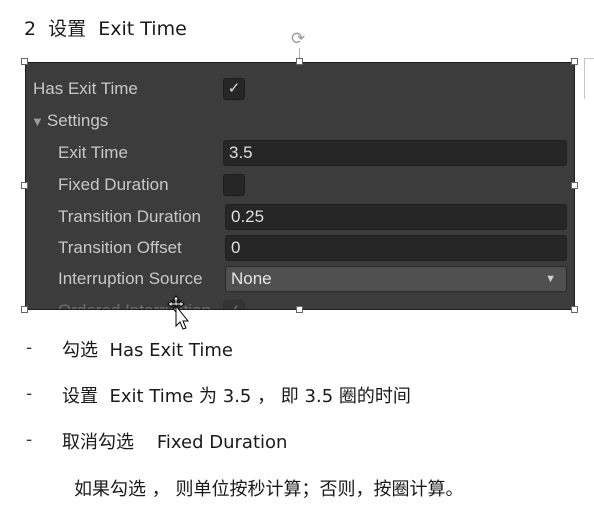  I want to click on fixed-duration-label: Fixed Duration, so click(113, 184).